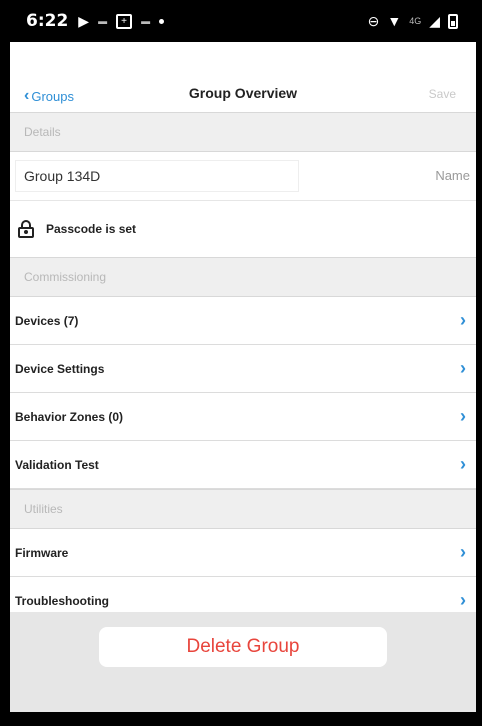 Image resolution: width=482 pixels, height=726 pixels. Describe the element at coordinates (47, 21) in the screenshot. I see `status-time: 6:22` at that location.